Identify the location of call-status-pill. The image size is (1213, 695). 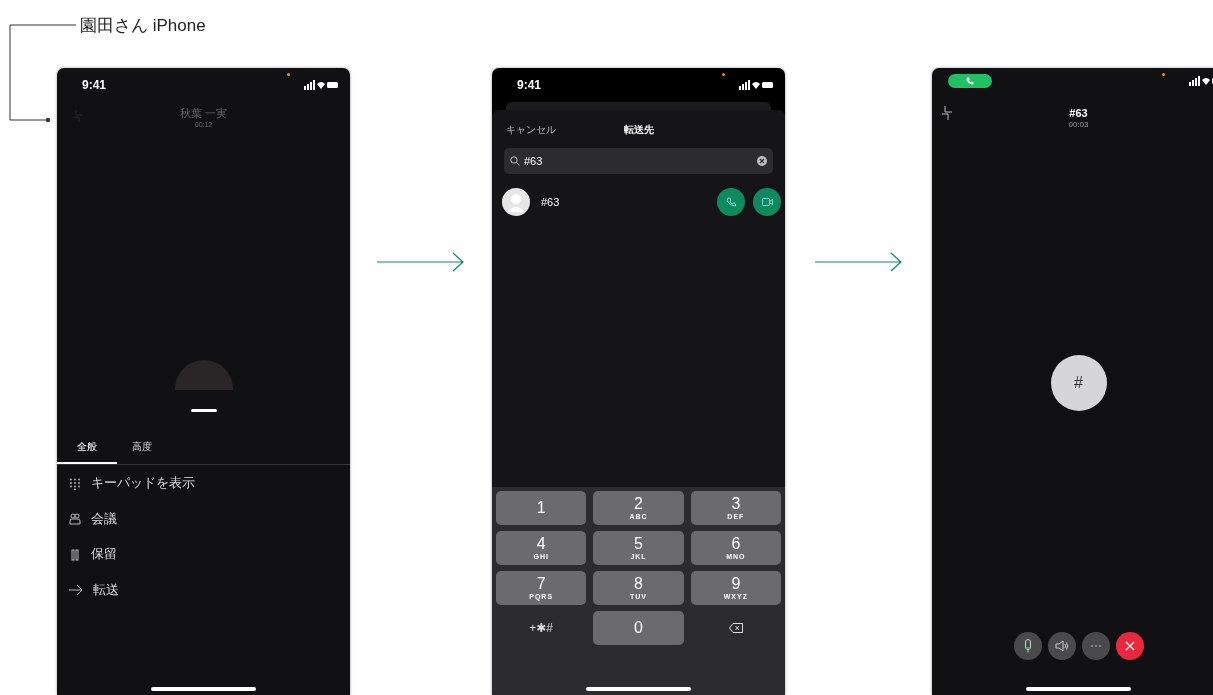
(970, 81).